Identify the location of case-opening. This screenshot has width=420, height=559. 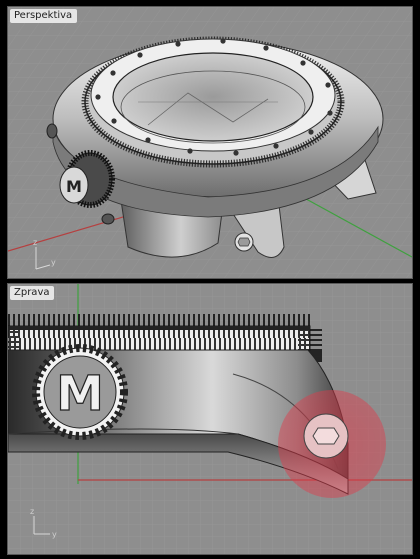
(213, 97).